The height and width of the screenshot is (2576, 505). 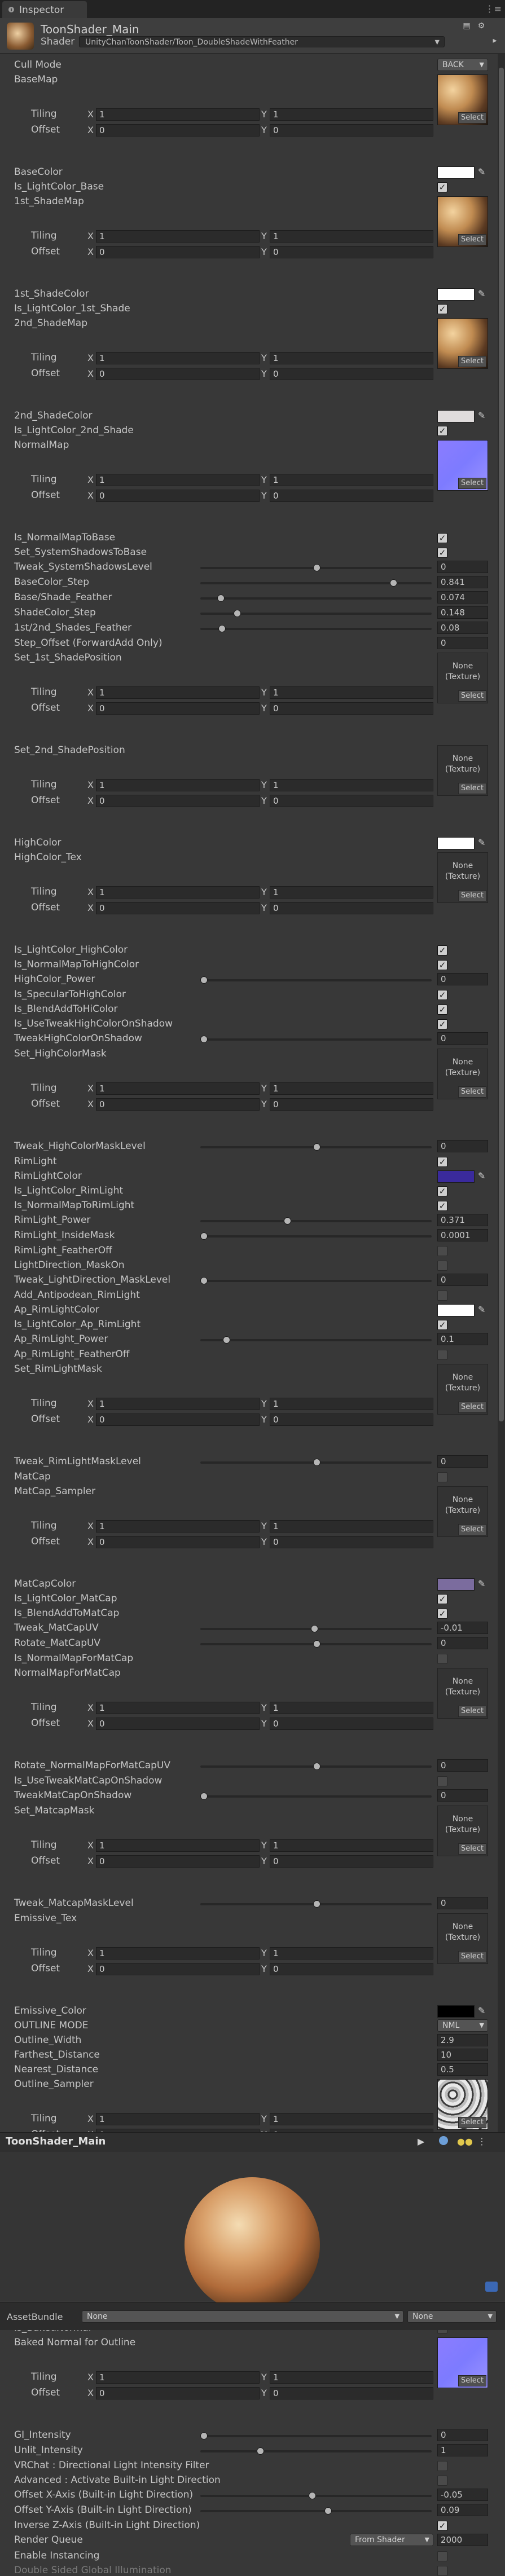 What do you see at coordinates (462, 1939) in the screenshot?
I see `texture-slot-emissive-tex: None (Texture) Select` at bounding box center [462, 1939].